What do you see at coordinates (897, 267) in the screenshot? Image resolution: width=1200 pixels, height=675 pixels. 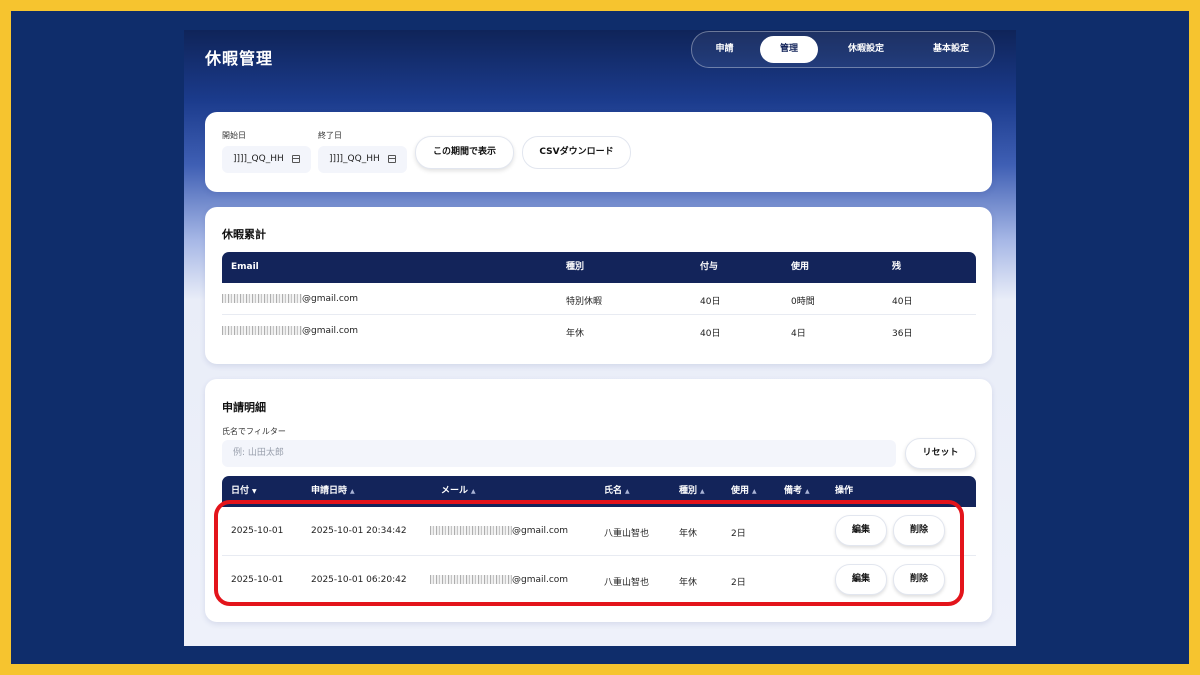 I see `col-remaining: 残` at bounding box center [897, 267].